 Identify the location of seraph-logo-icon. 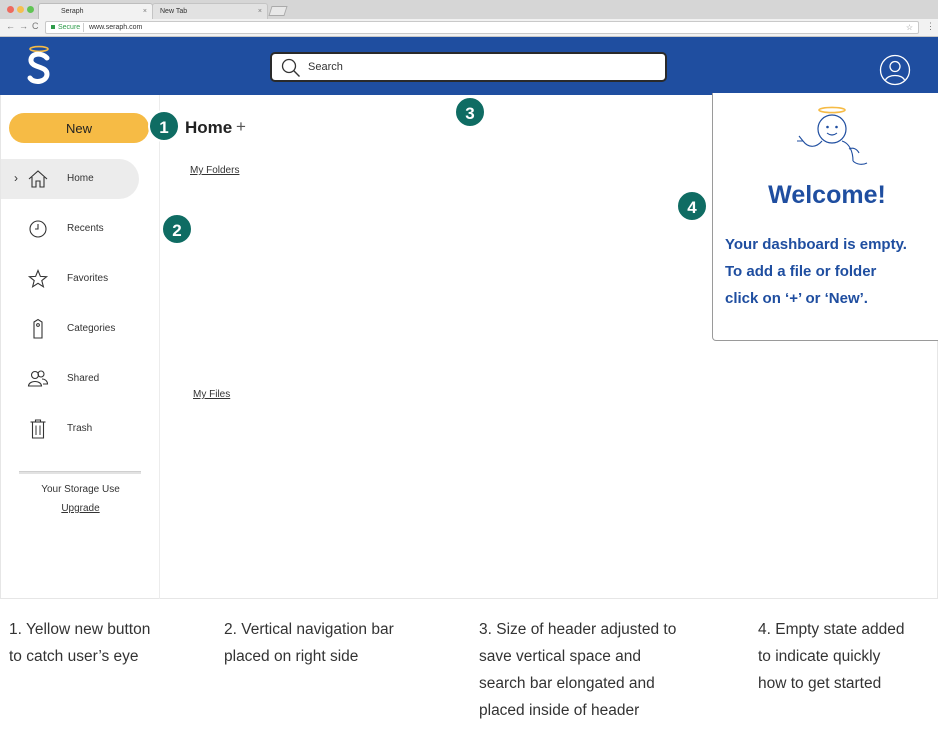
(39, 66).